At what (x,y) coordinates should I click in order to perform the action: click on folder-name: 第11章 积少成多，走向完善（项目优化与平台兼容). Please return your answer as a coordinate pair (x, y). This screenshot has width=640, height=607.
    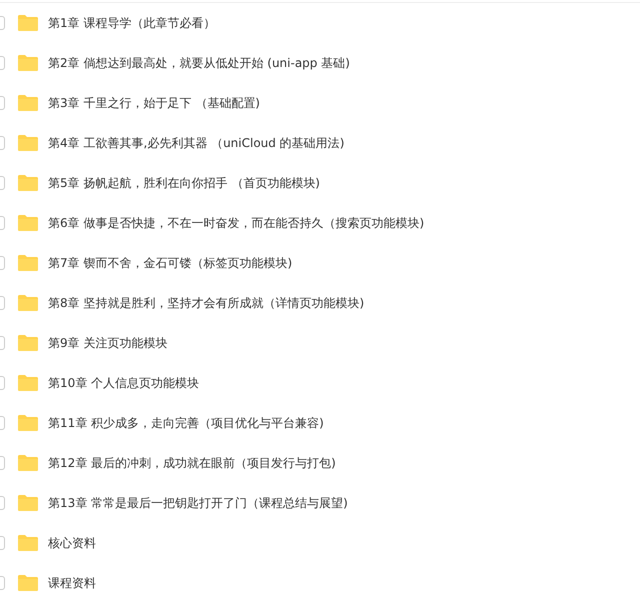
    Looking at the image, I should click on (186, 423).